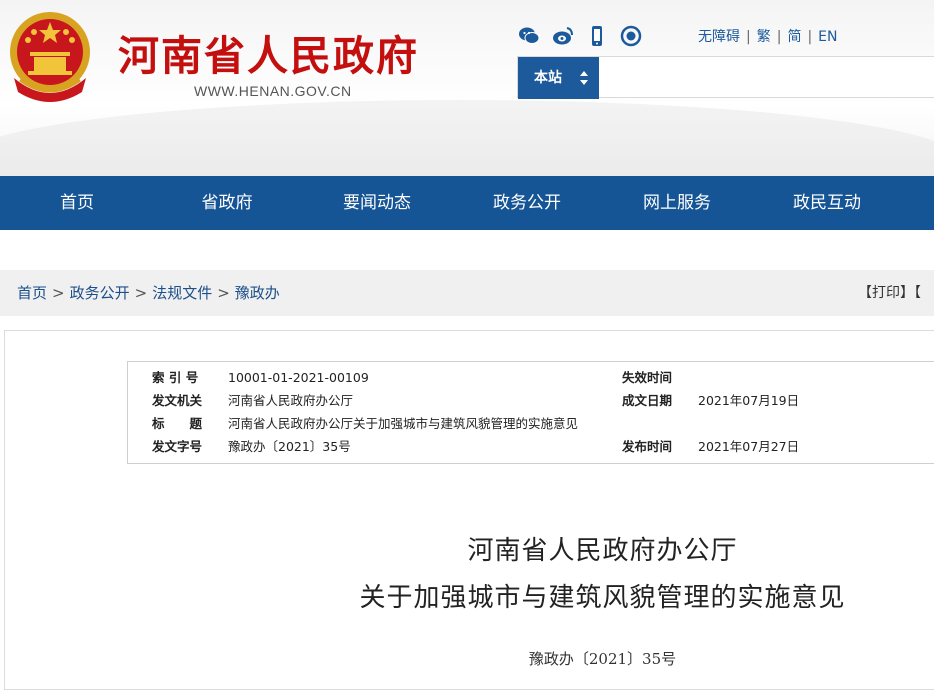  I want to click on site-name: 河南省人民政府, so click(268, 56).